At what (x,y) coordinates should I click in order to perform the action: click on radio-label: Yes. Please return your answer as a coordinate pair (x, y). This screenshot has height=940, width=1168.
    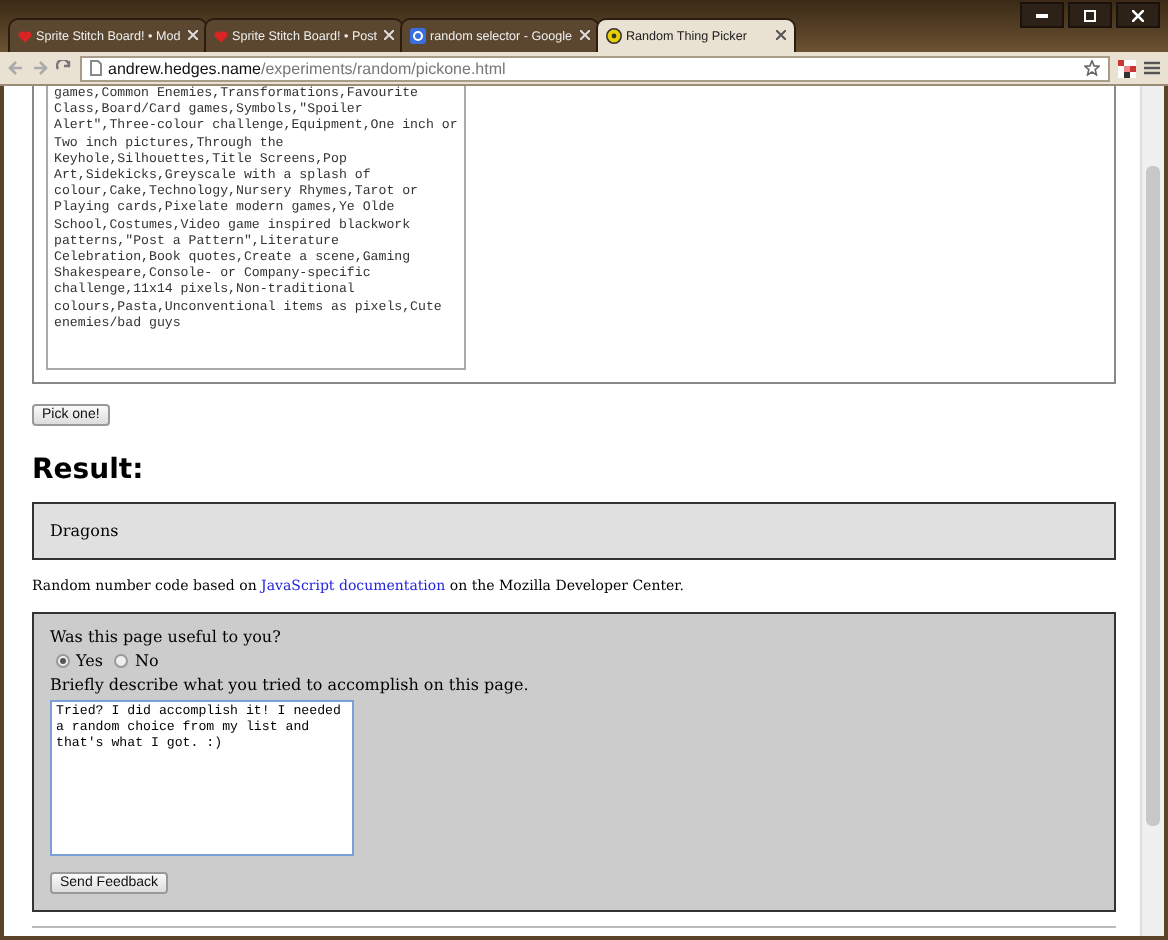
    Looking at the image, I should click on (89, 661).